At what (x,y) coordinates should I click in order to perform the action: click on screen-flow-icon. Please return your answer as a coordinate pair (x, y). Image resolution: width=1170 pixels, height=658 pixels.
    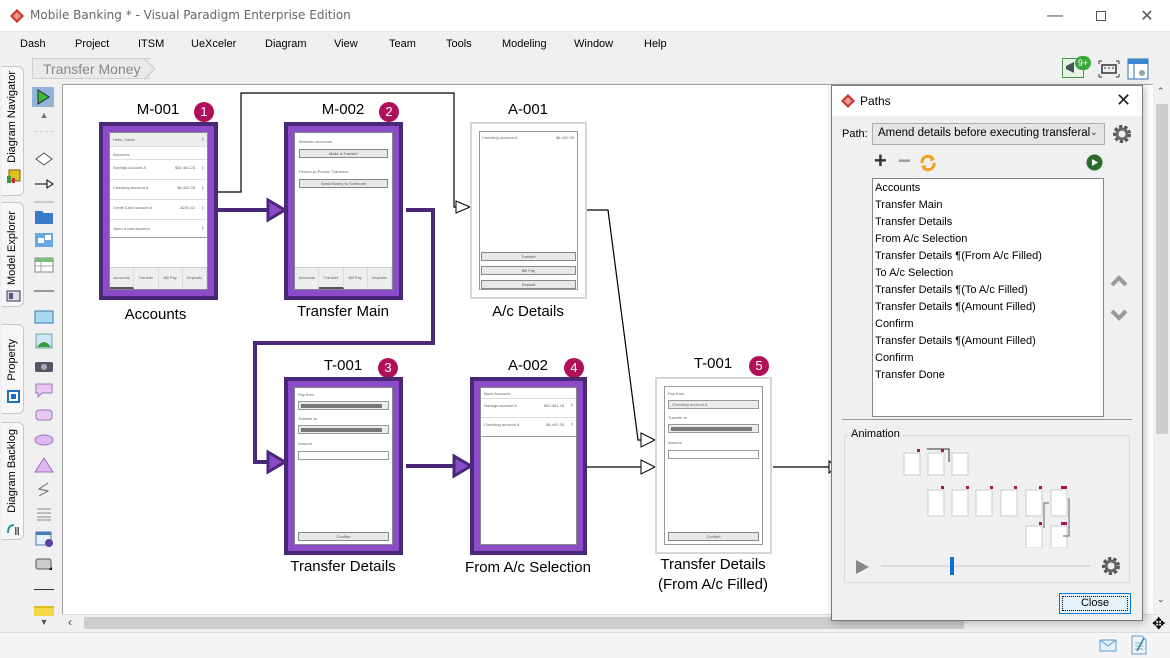
    Looking at the image, I should click on (44, 240).